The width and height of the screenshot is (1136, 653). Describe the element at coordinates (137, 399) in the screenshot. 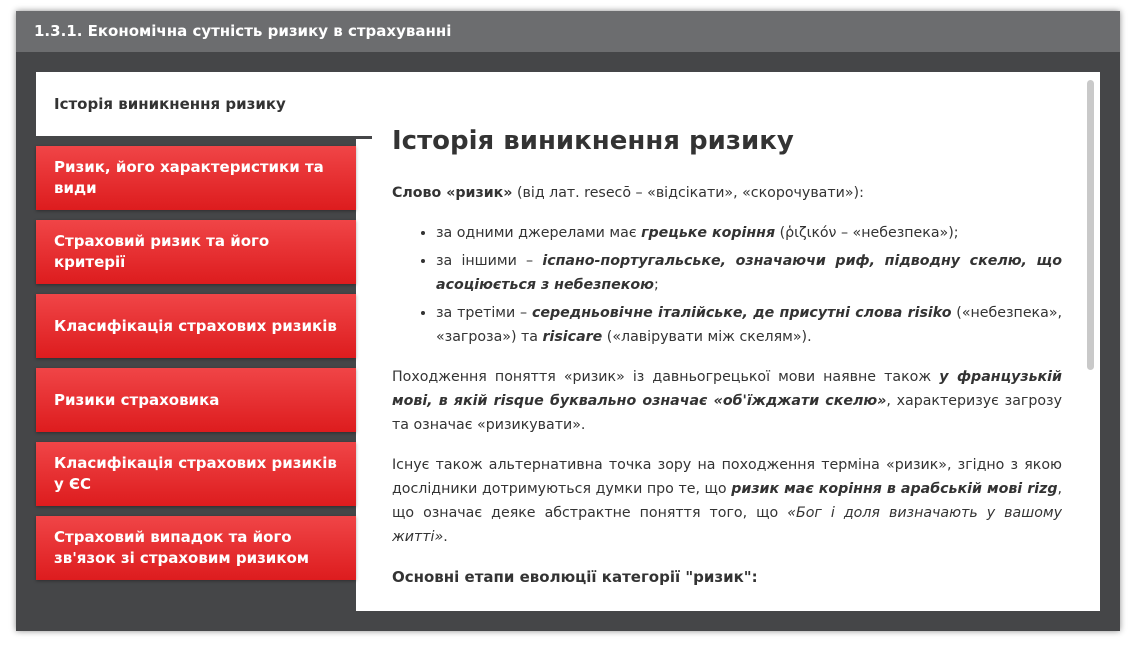

I see `tab-label: Ризики страховика` at that location.